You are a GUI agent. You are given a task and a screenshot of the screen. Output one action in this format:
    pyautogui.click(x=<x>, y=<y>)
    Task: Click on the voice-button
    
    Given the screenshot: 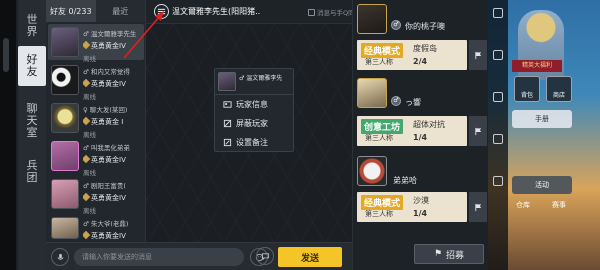 What is the action you would take?
    pyautogui.click(x=60, y=257)
    